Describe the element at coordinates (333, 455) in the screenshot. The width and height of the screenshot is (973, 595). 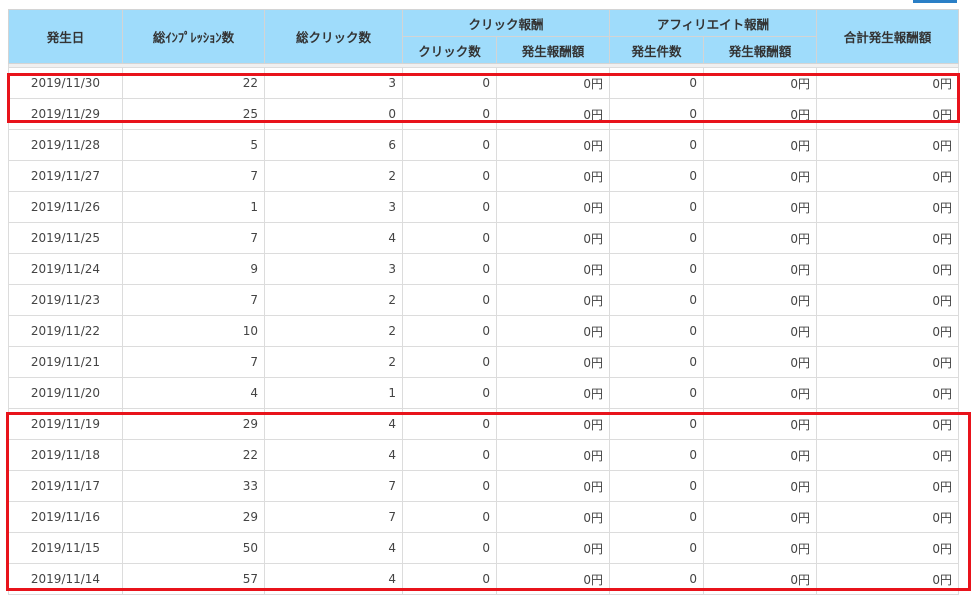
I see `cell-clicks: 4` at that location.